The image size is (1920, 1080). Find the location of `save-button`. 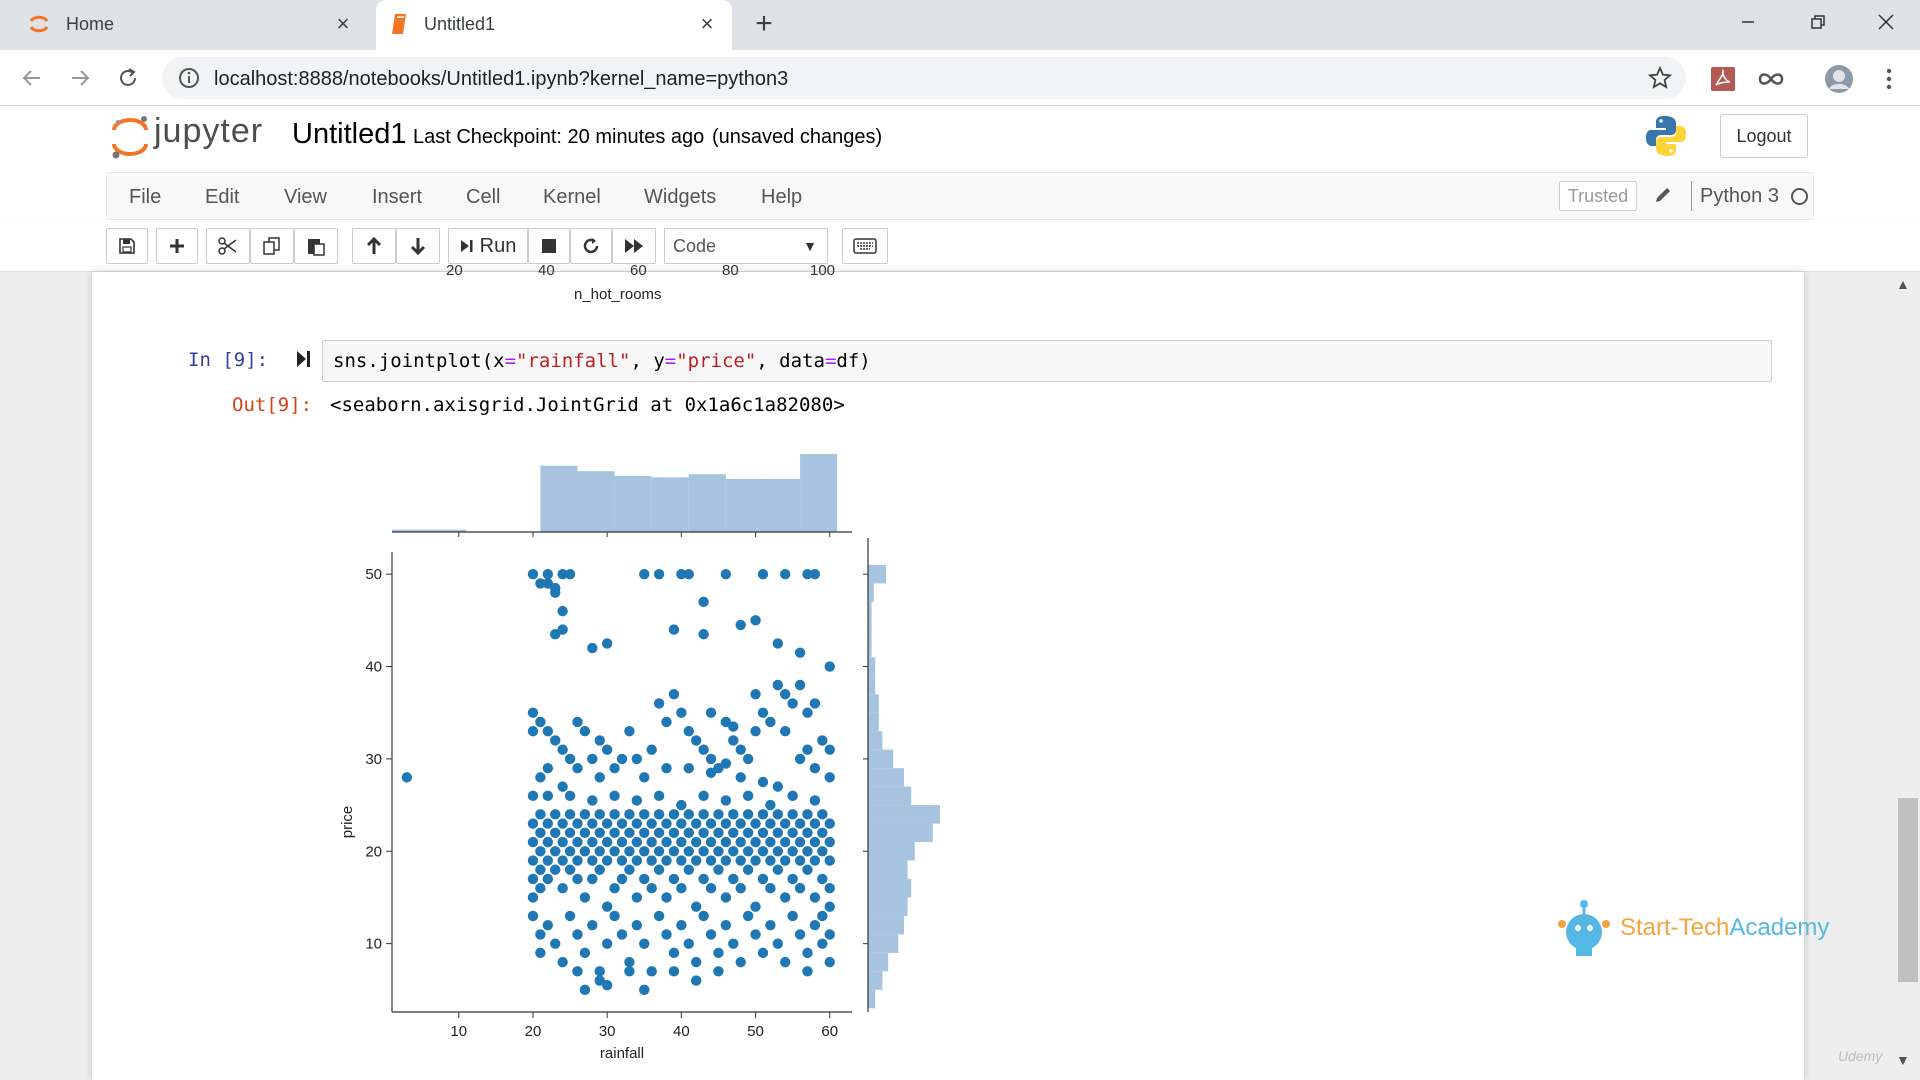

save-button is located at coordinates (127, 246).